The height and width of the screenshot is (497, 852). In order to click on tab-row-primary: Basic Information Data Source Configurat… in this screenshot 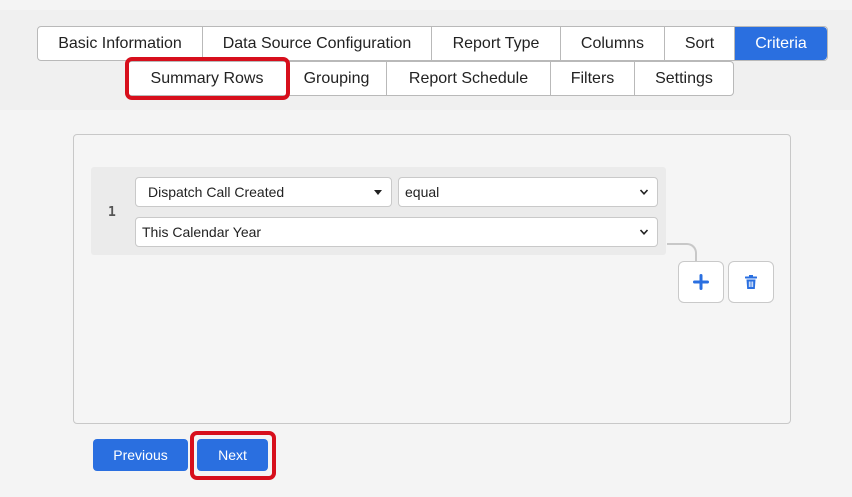, I will do `click(432, 43)`.